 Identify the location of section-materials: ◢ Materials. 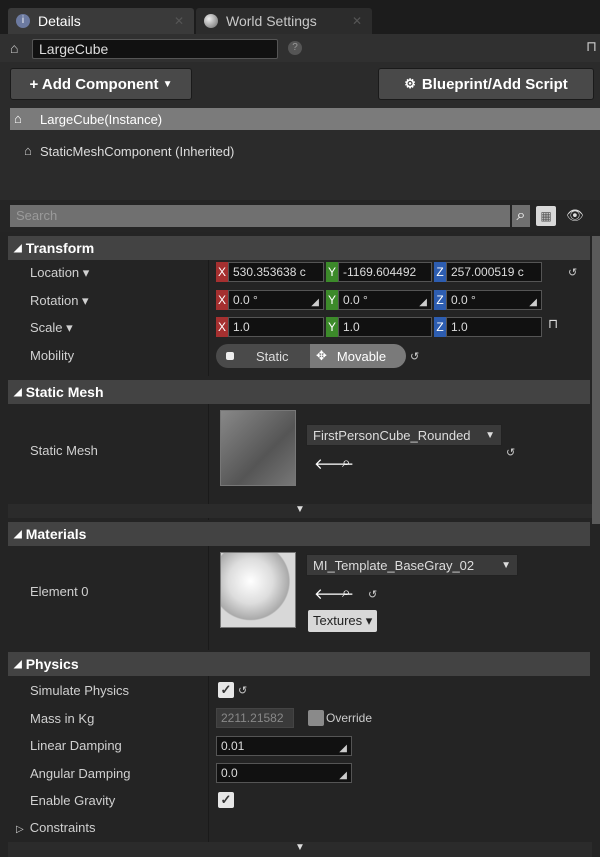
(299, 534).